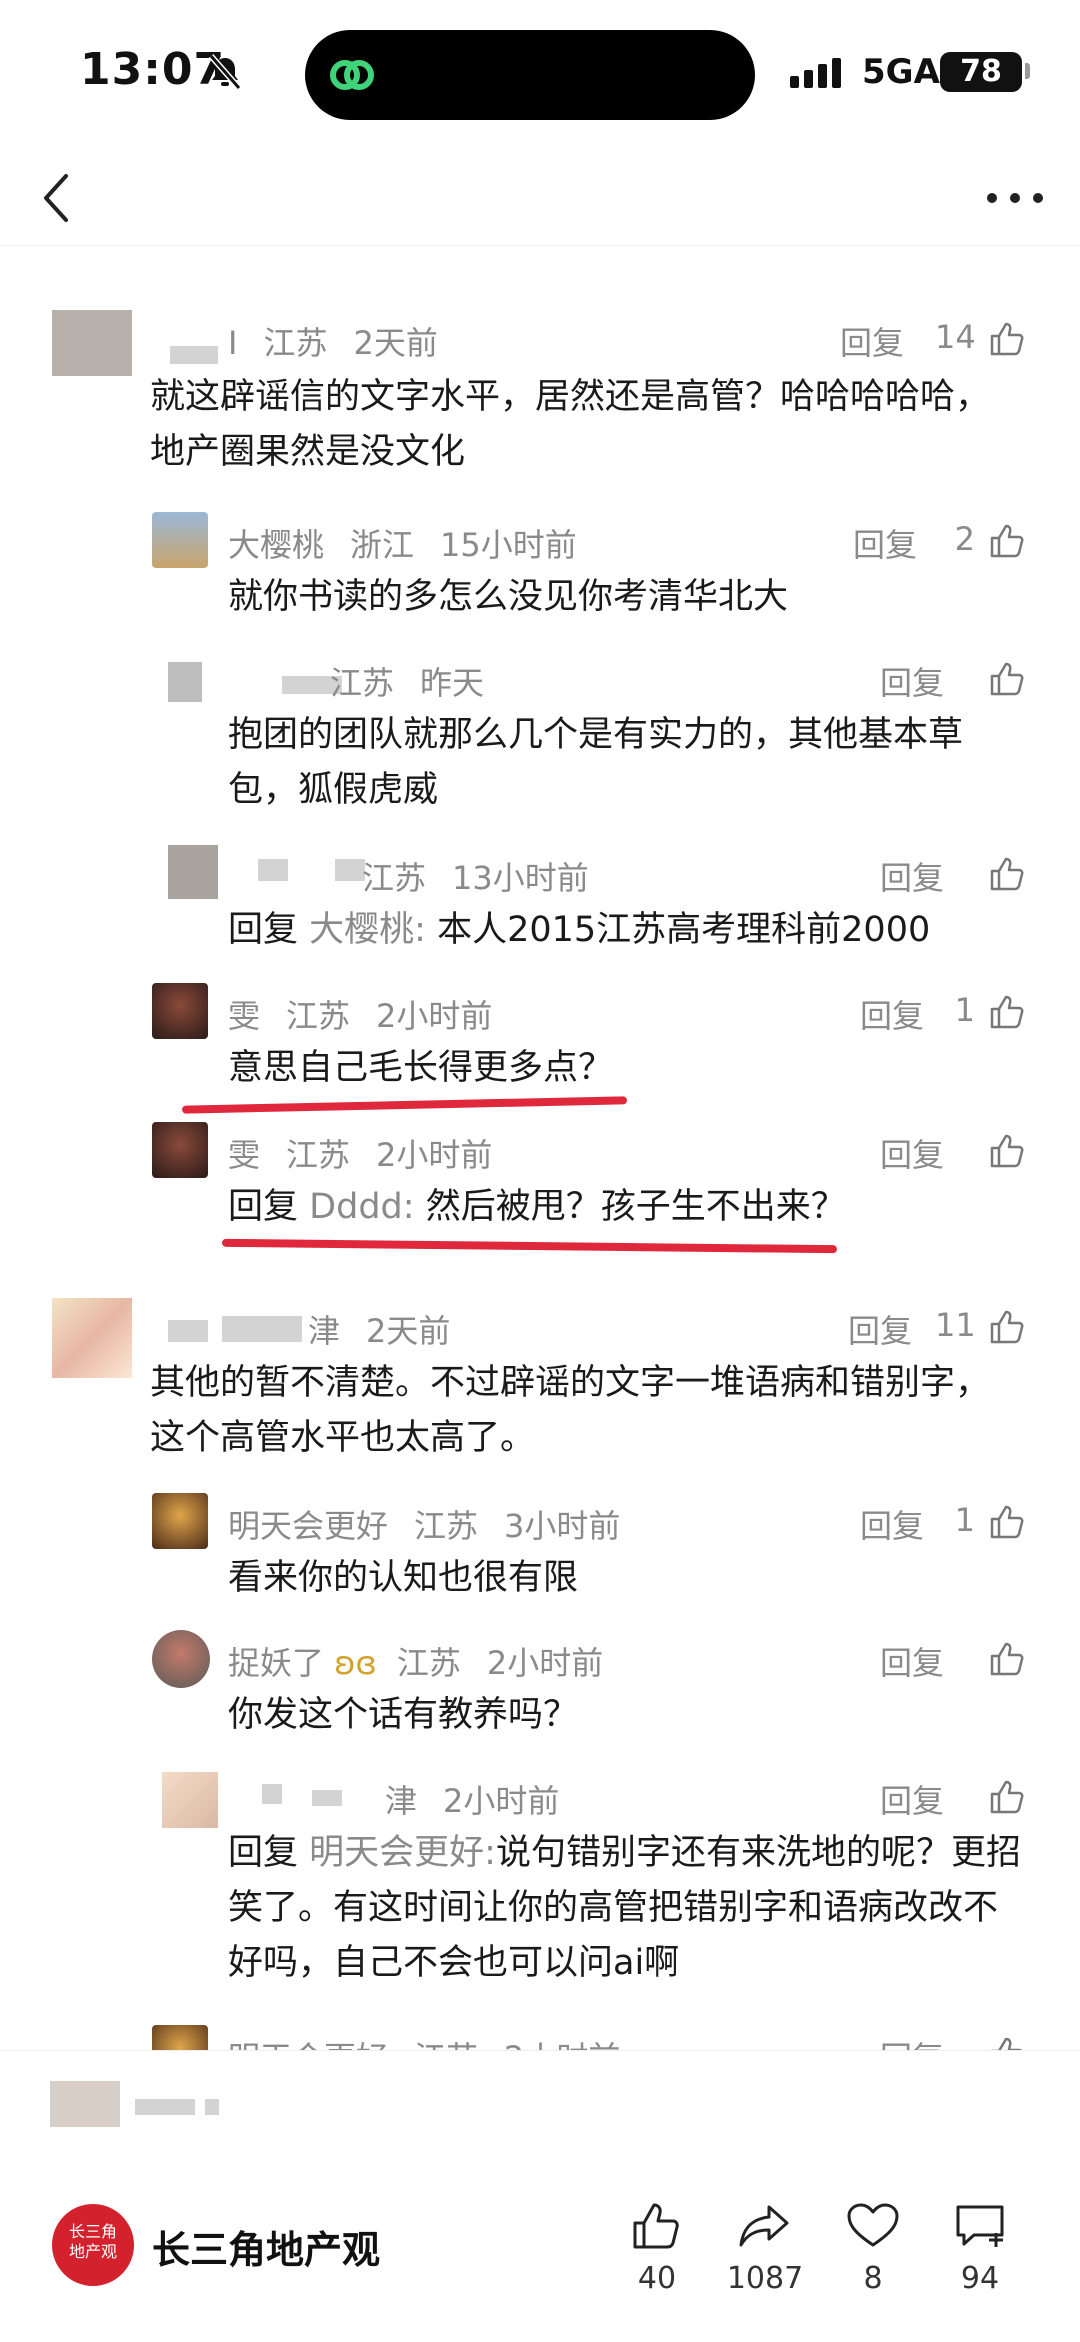  Describe the element at coordinates (684, 930) in the screenshot. I see `reply-body: 本人2015江苏高考理科前2000` at that location.